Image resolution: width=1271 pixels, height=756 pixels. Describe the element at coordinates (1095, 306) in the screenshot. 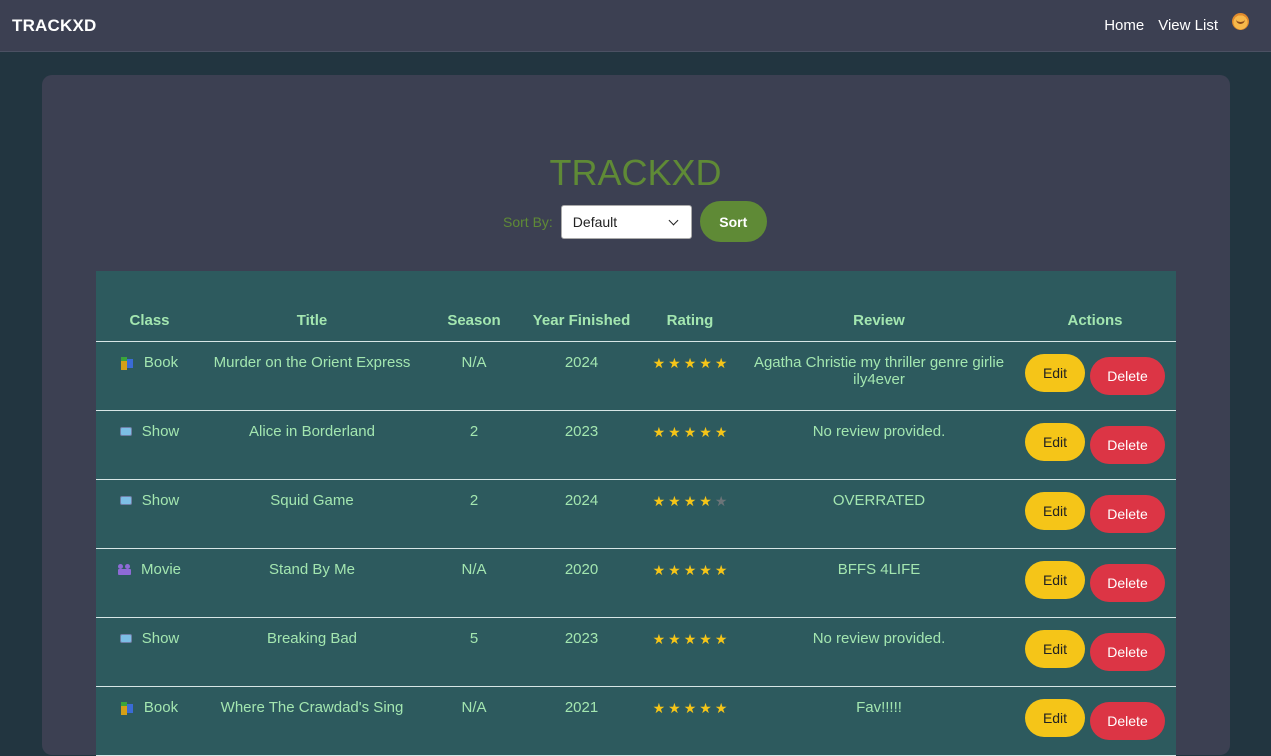

I see `header-actions: Actions` at that location.